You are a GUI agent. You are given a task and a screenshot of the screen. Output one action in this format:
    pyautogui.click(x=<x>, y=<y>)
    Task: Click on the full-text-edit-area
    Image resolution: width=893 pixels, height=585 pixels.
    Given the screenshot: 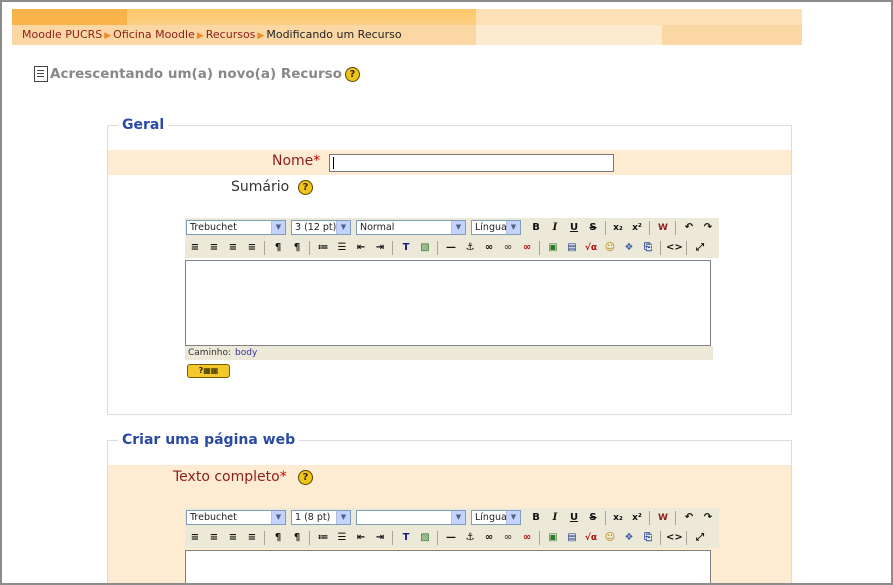 What is the action you would take?
    pyautogui.click(x=448, y=566)
    